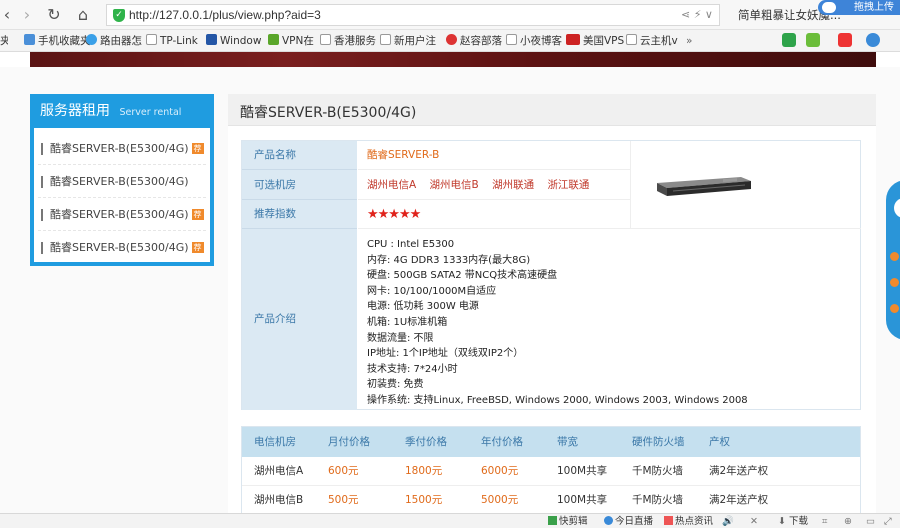 This screenshot has width=900, height=528. Describe the element at coordinates (454, 185) in the screenshot. I see `room-option: 湖州电信B` at that location.